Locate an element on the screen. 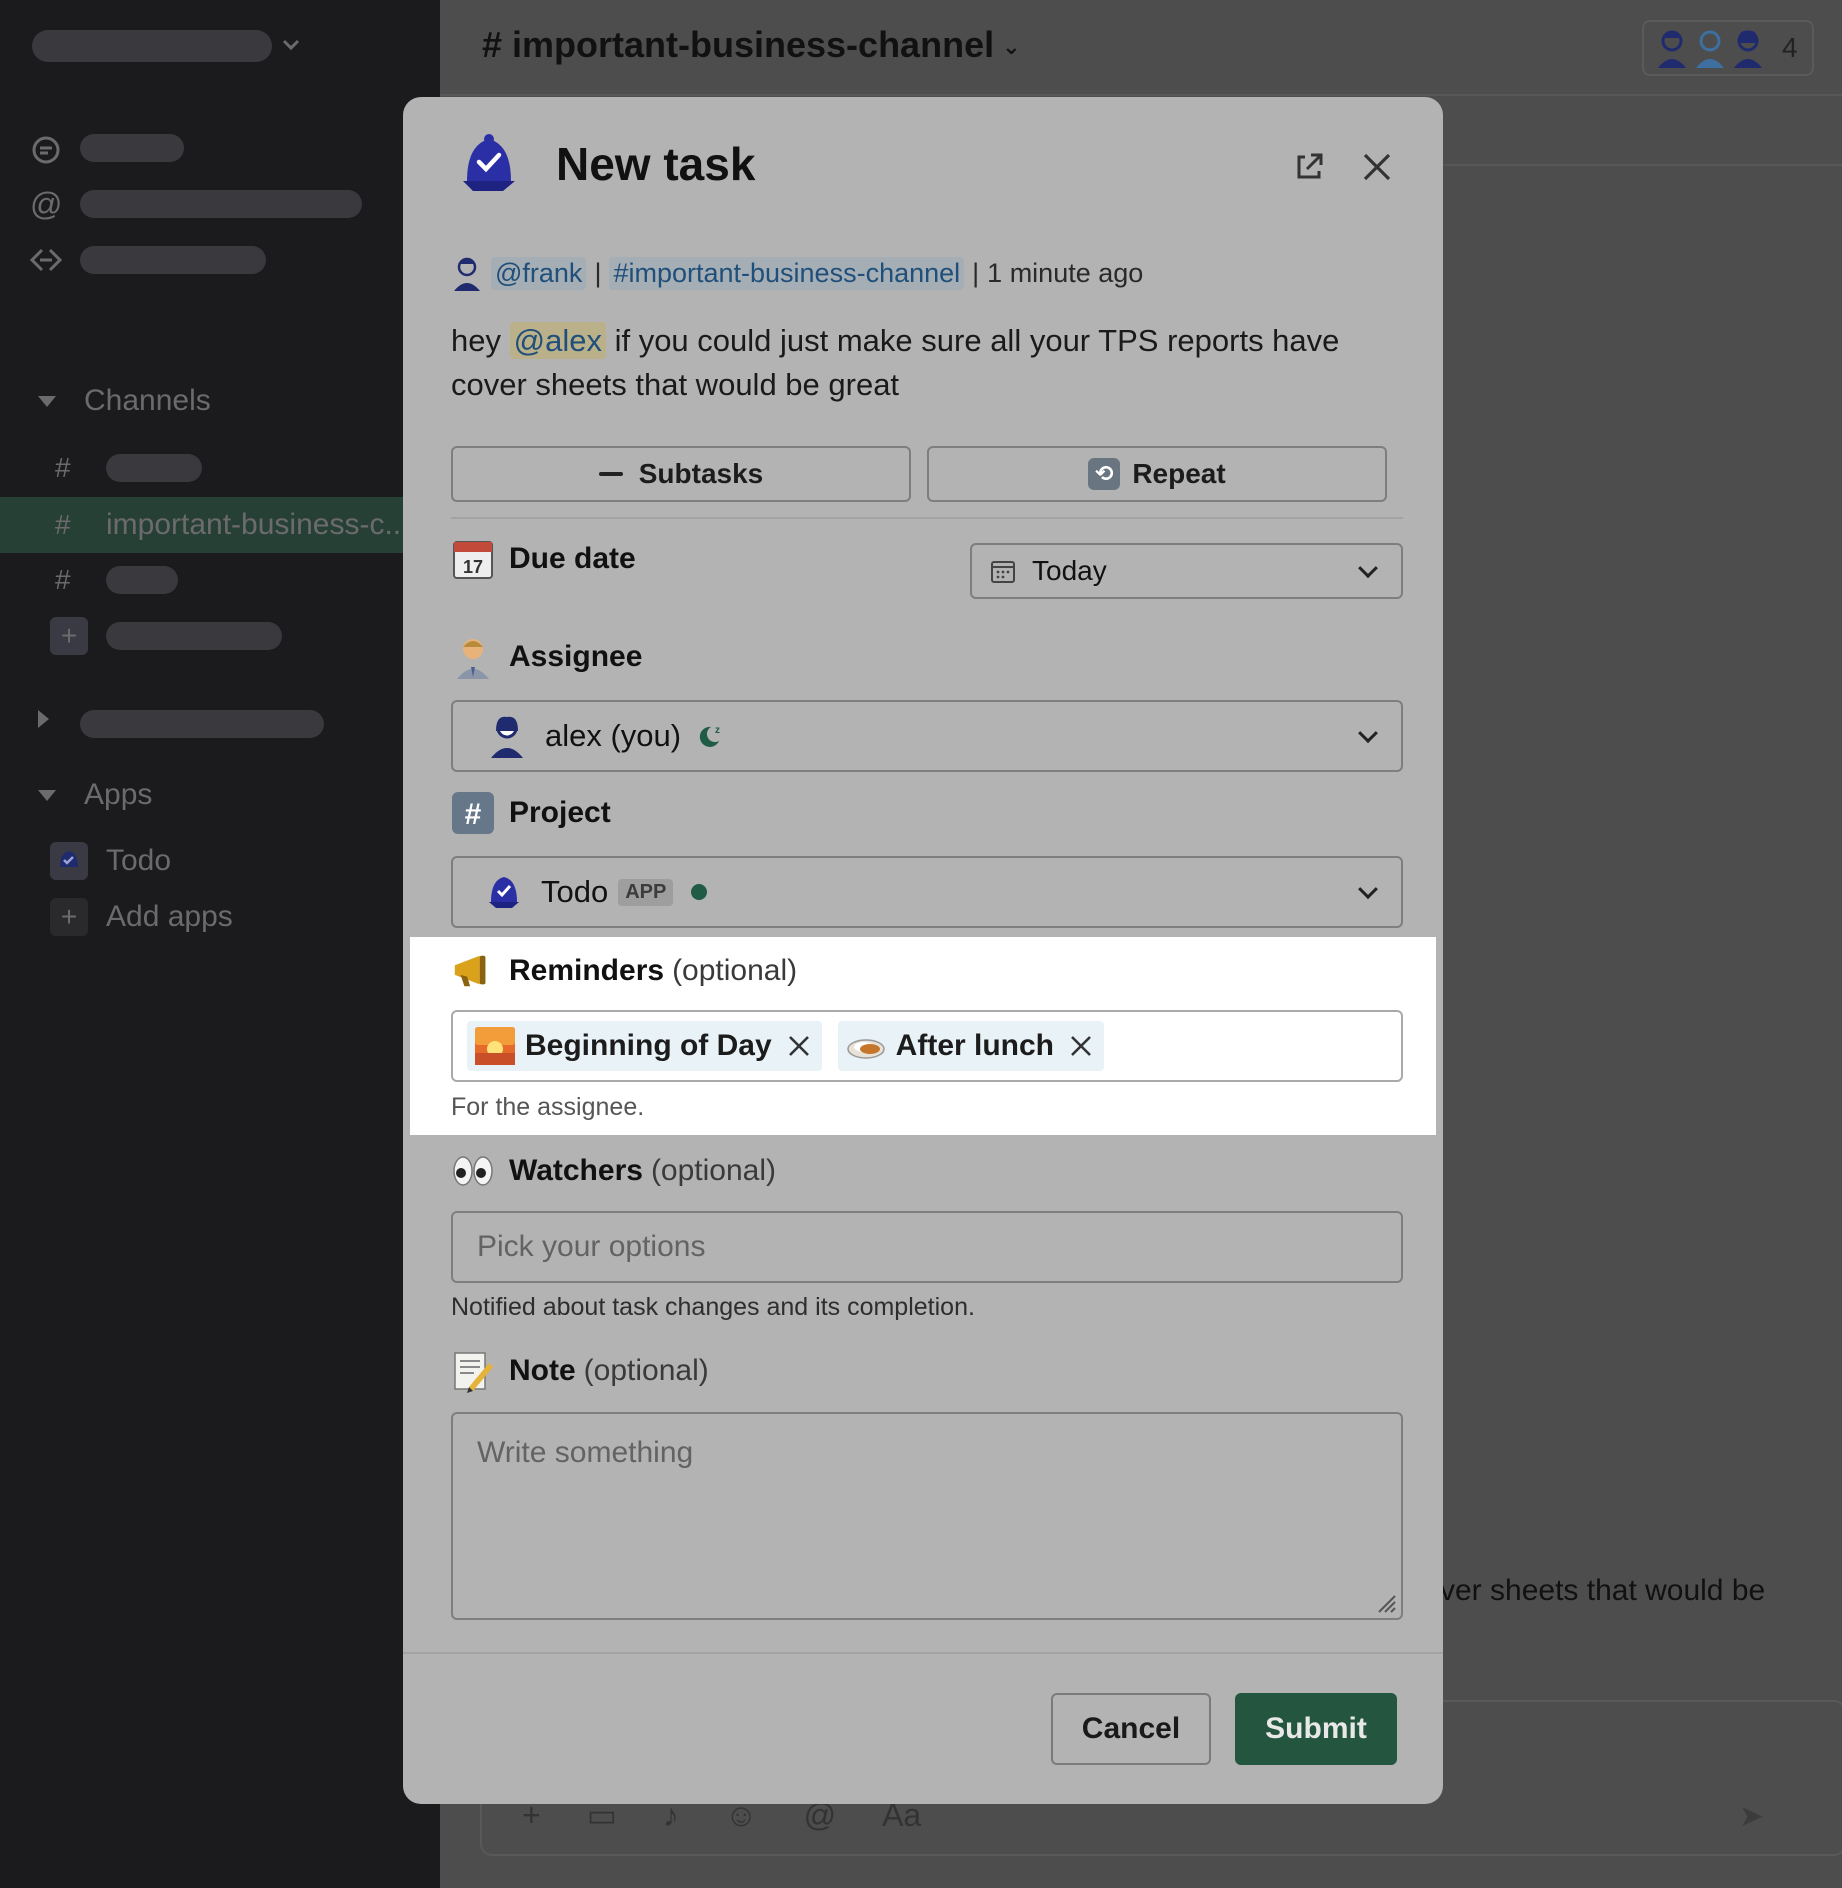 This screenshot has height=1888, width=1842. note-label: Note (optional) is located at coordinates (580, 1371).